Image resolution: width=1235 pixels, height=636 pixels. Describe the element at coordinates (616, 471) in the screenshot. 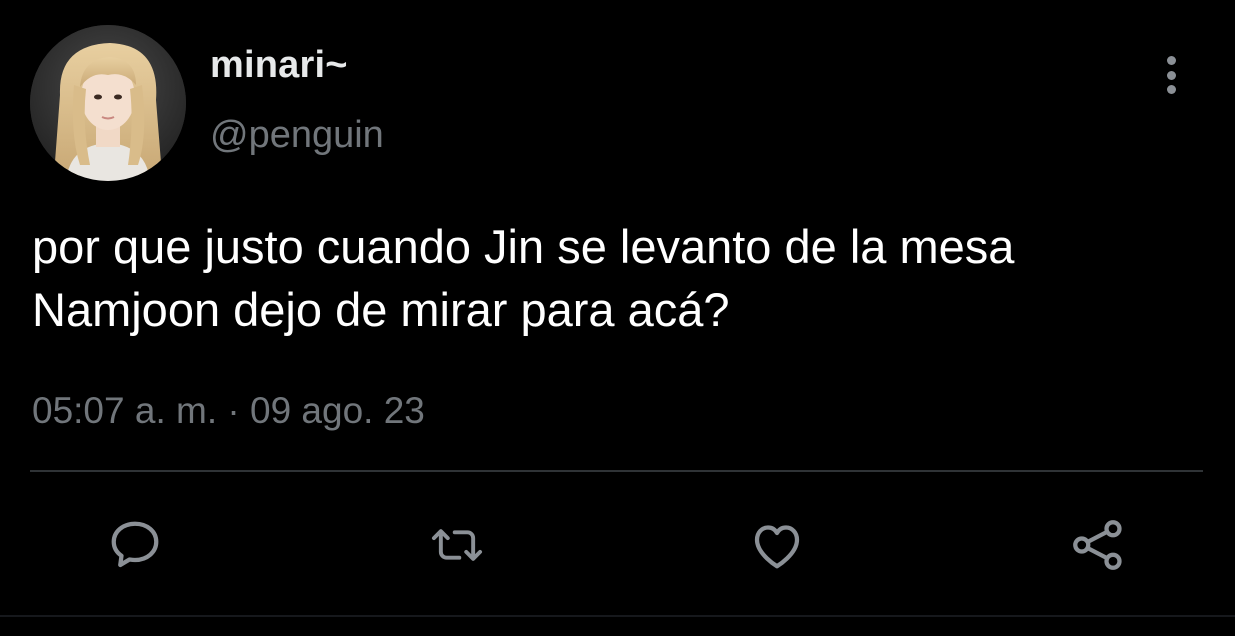

I see `divider` at that location.